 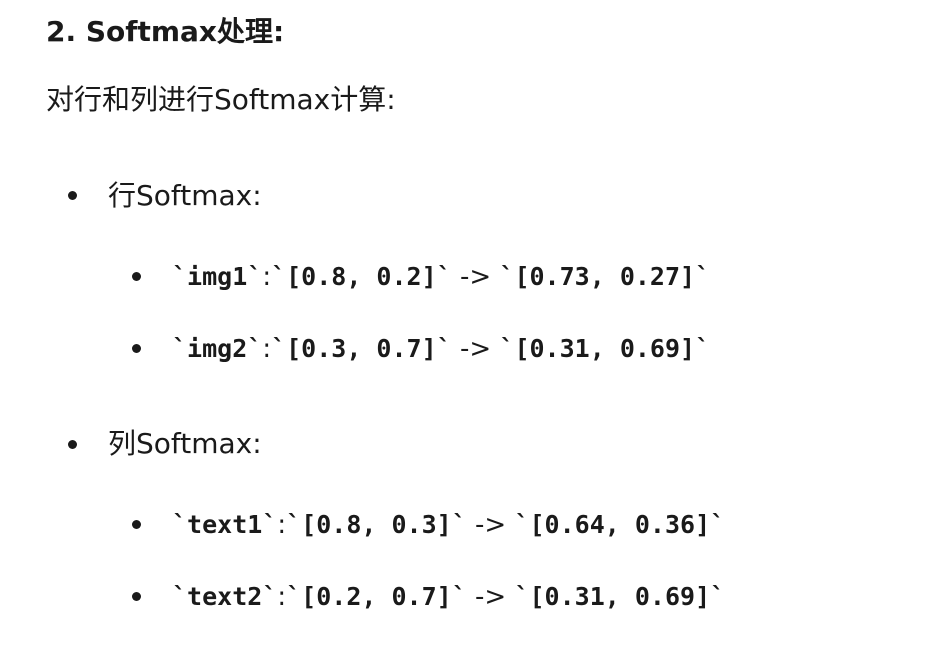 What do you see at coordinates (217, 276) in the screenshot?
I see `item-name: `img1`` at bounding box center [217, 276].